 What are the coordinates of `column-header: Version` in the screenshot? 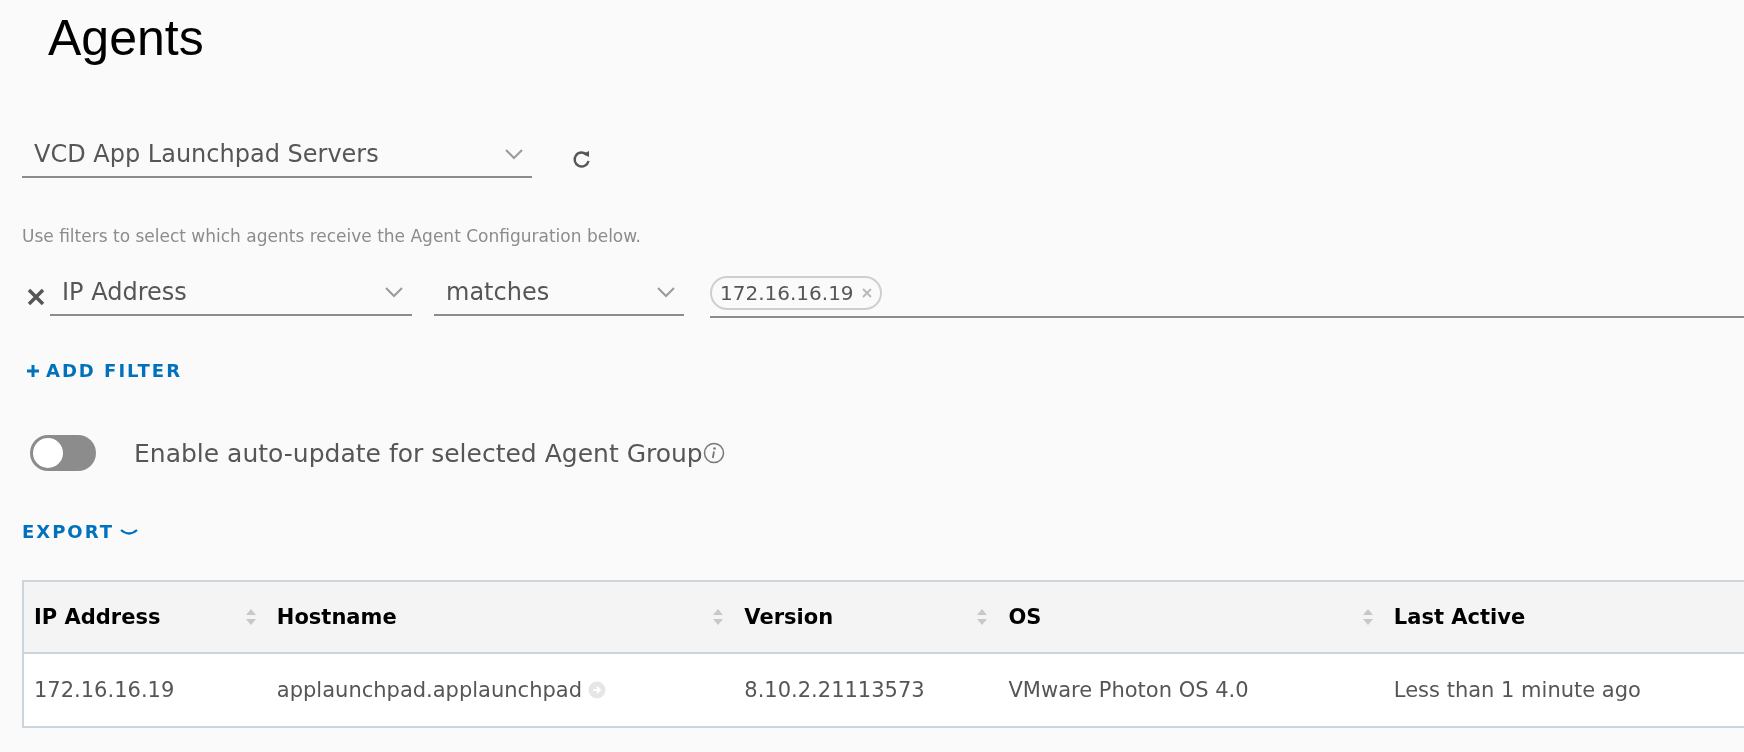 It's located at (866, 617).